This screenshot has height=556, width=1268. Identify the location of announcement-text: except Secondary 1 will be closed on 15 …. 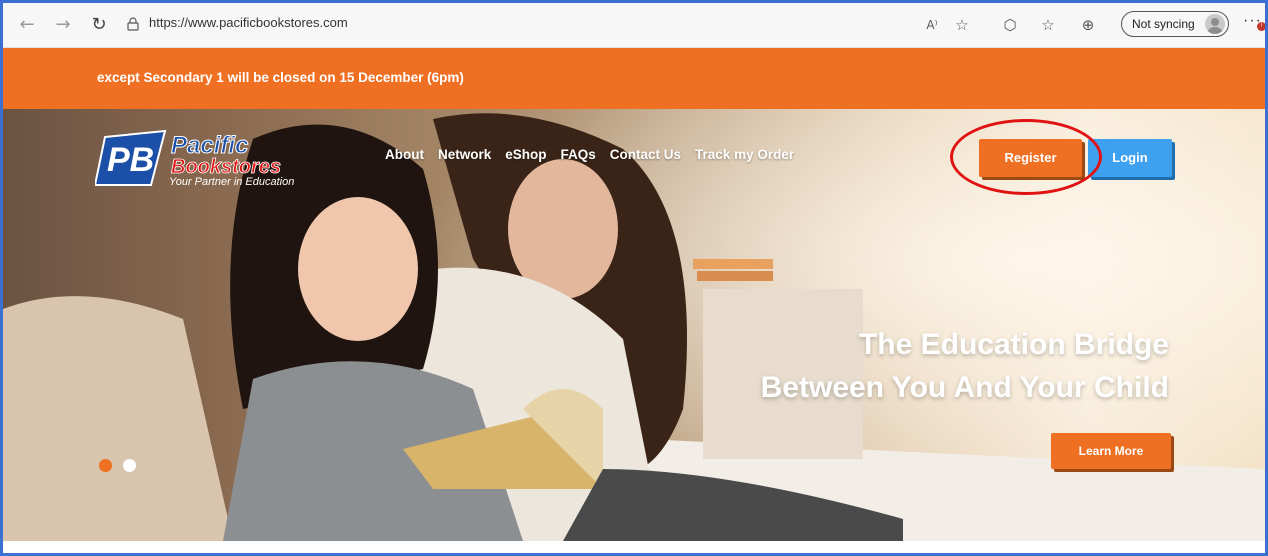
(280, 77).